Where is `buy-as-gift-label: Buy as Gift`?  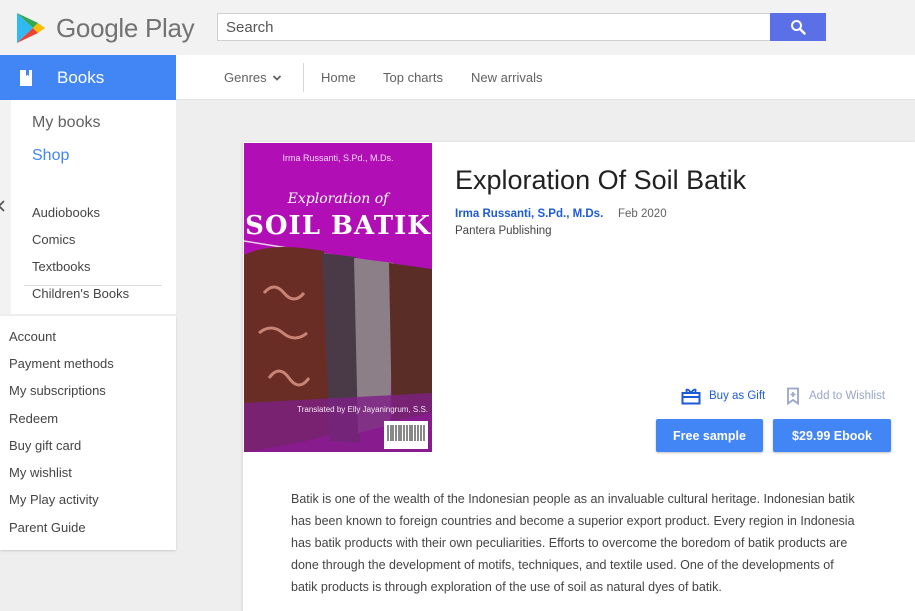
buy-as-gift-label: Buy as Gift is located at coordinates (737, 396).